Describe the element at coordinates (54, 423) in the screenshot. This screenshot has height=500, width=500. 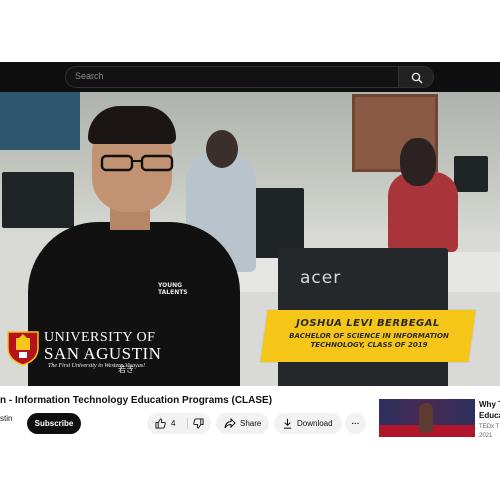
I see `subscribe-button: Subscribe` at that location.